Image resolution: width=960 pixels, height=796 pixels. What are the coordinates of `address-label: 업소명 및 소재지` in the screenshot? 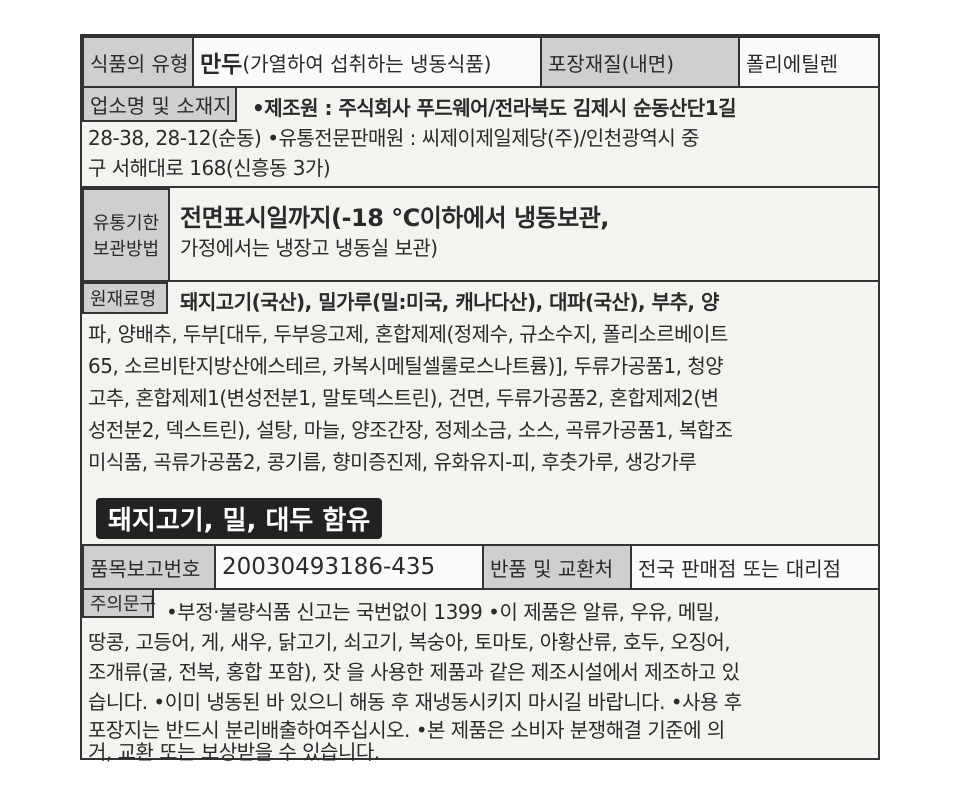 It's located at (159, 104).